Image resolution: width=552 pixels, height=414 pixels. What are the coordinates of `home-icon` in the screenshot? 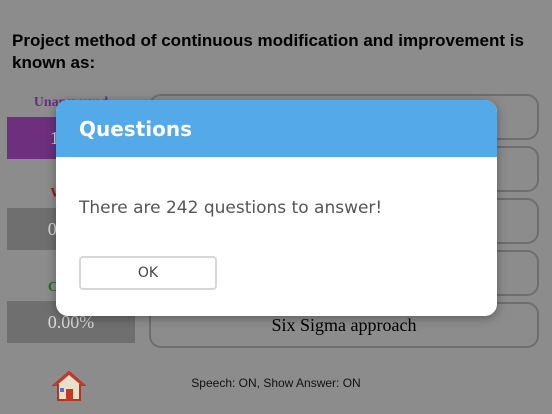 It's located at (69, 385).